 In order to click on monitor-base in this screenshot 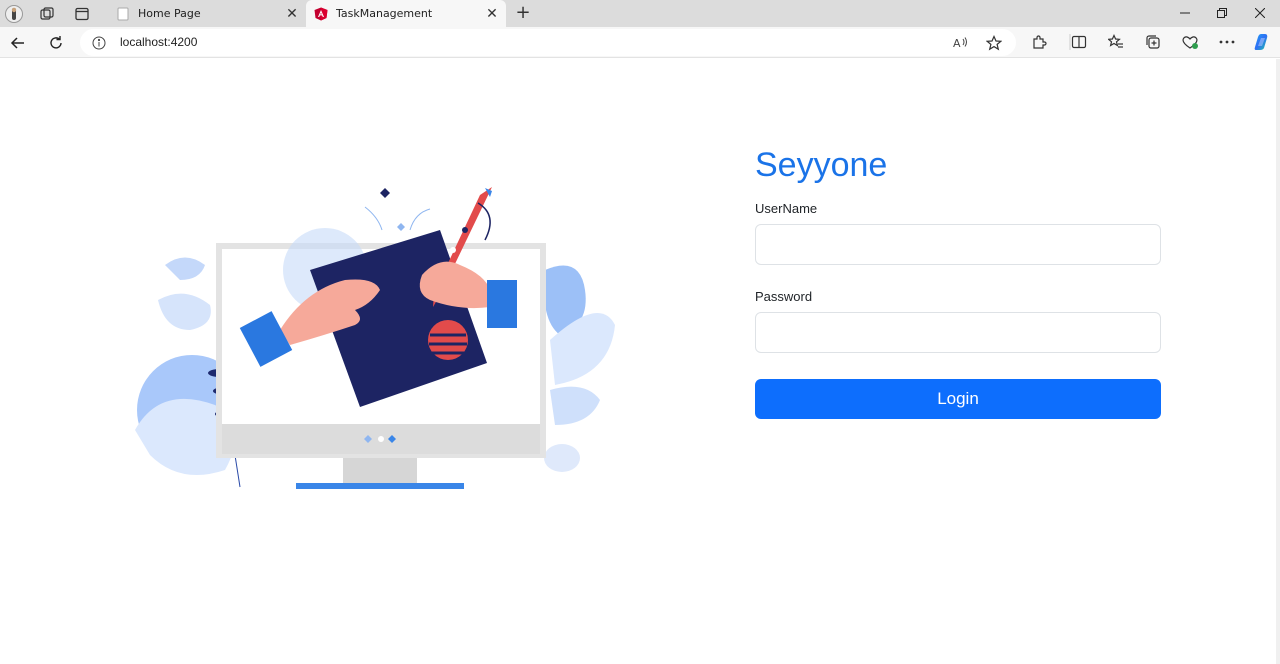, I will do `click(380, 486)`.